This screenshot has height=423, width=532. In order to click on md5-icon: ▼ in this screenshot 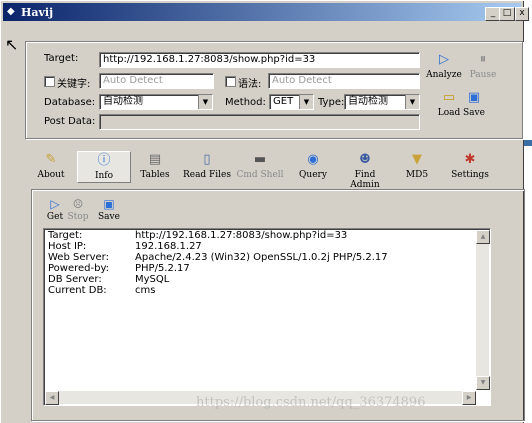, I will do `click(417, 159)`.